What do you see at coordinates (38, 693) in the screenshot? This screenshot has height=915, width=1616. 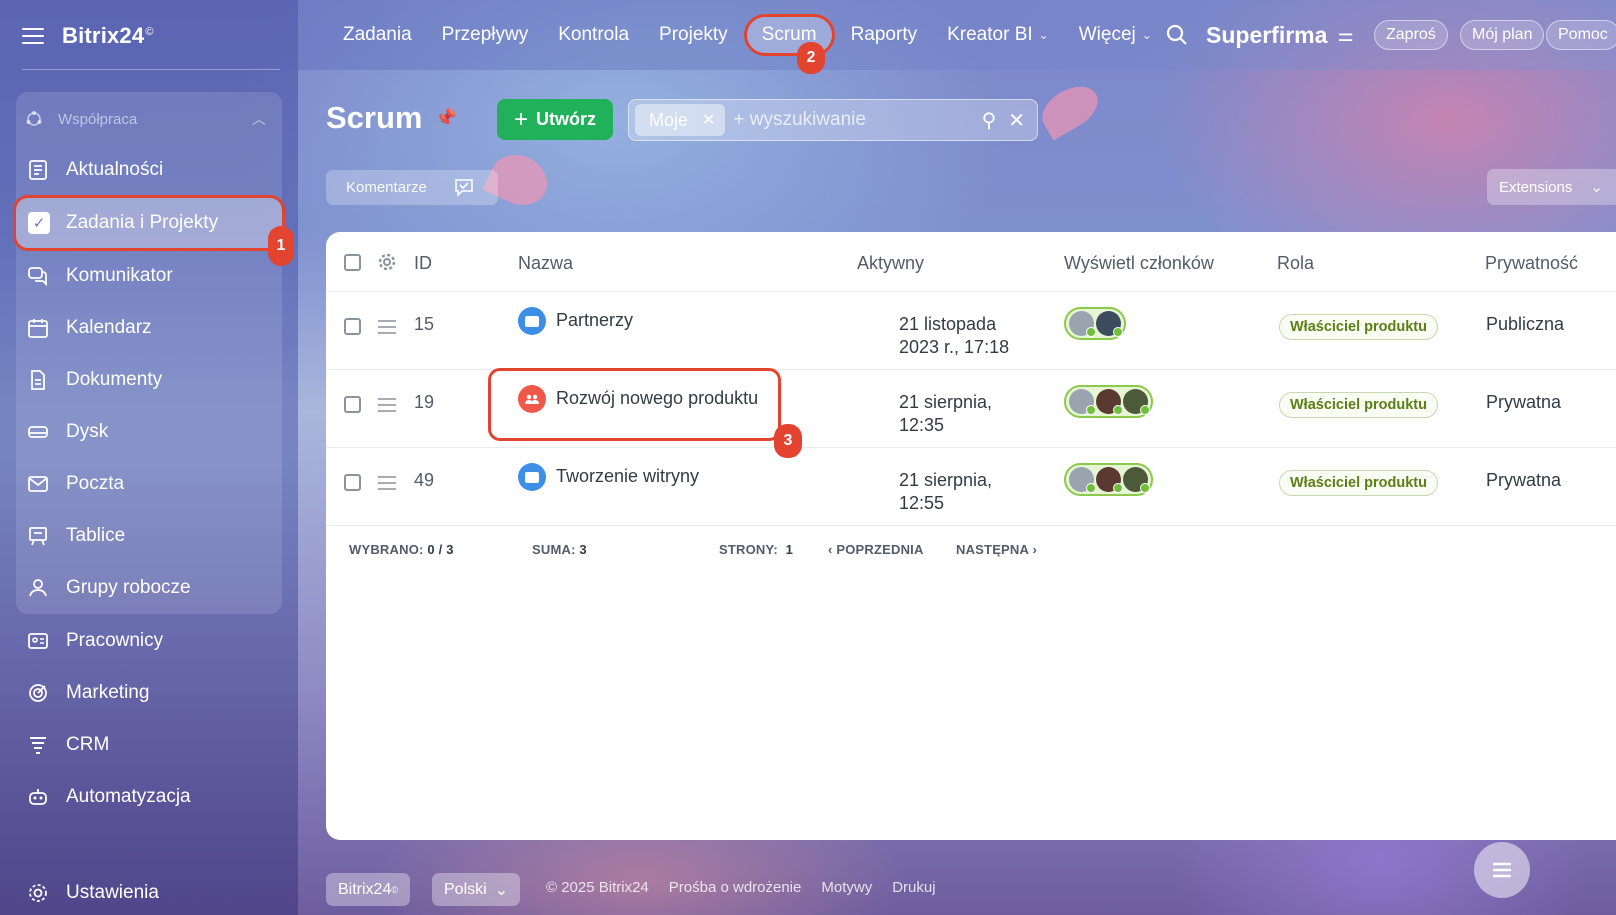 I see `target-icon` at bounding box center [38, 693].